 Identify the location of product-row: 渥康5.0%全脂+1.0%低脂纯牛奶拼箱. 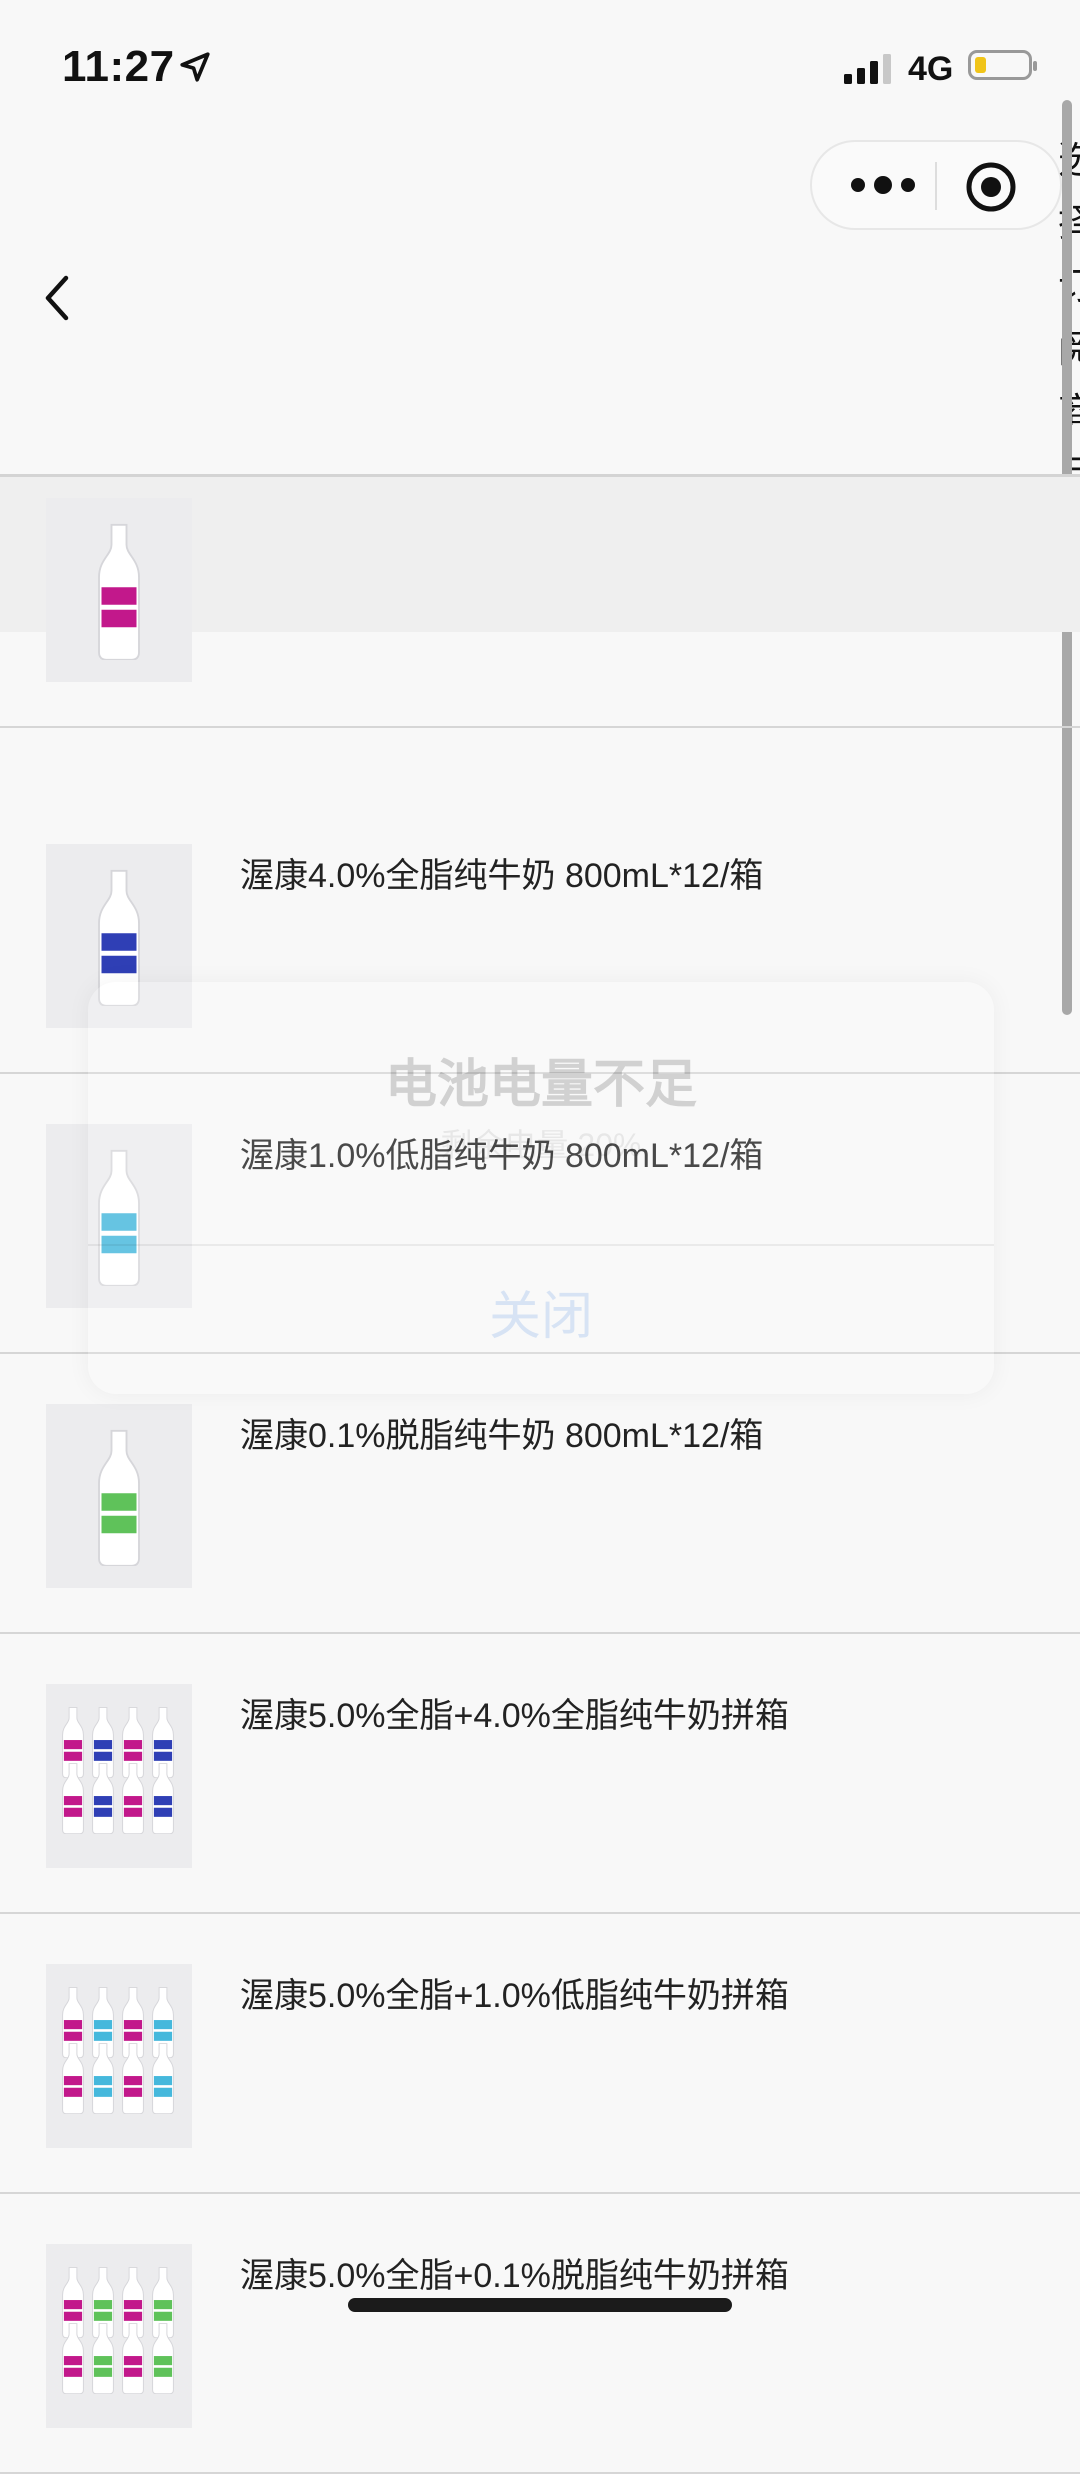
(540, 2055).